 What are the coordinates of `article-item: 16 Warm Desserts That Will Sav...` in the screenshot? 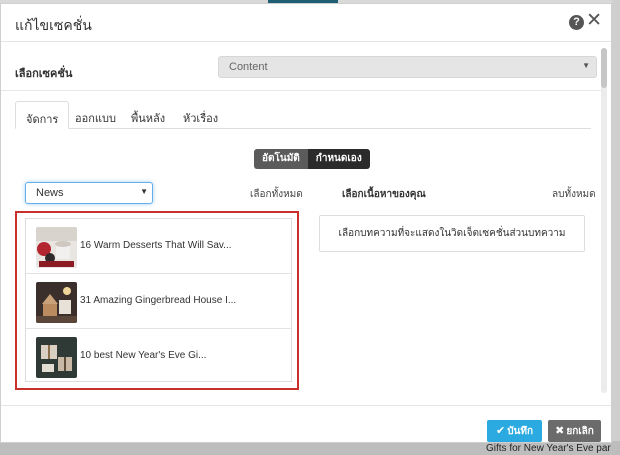 It's located at (158, 246).